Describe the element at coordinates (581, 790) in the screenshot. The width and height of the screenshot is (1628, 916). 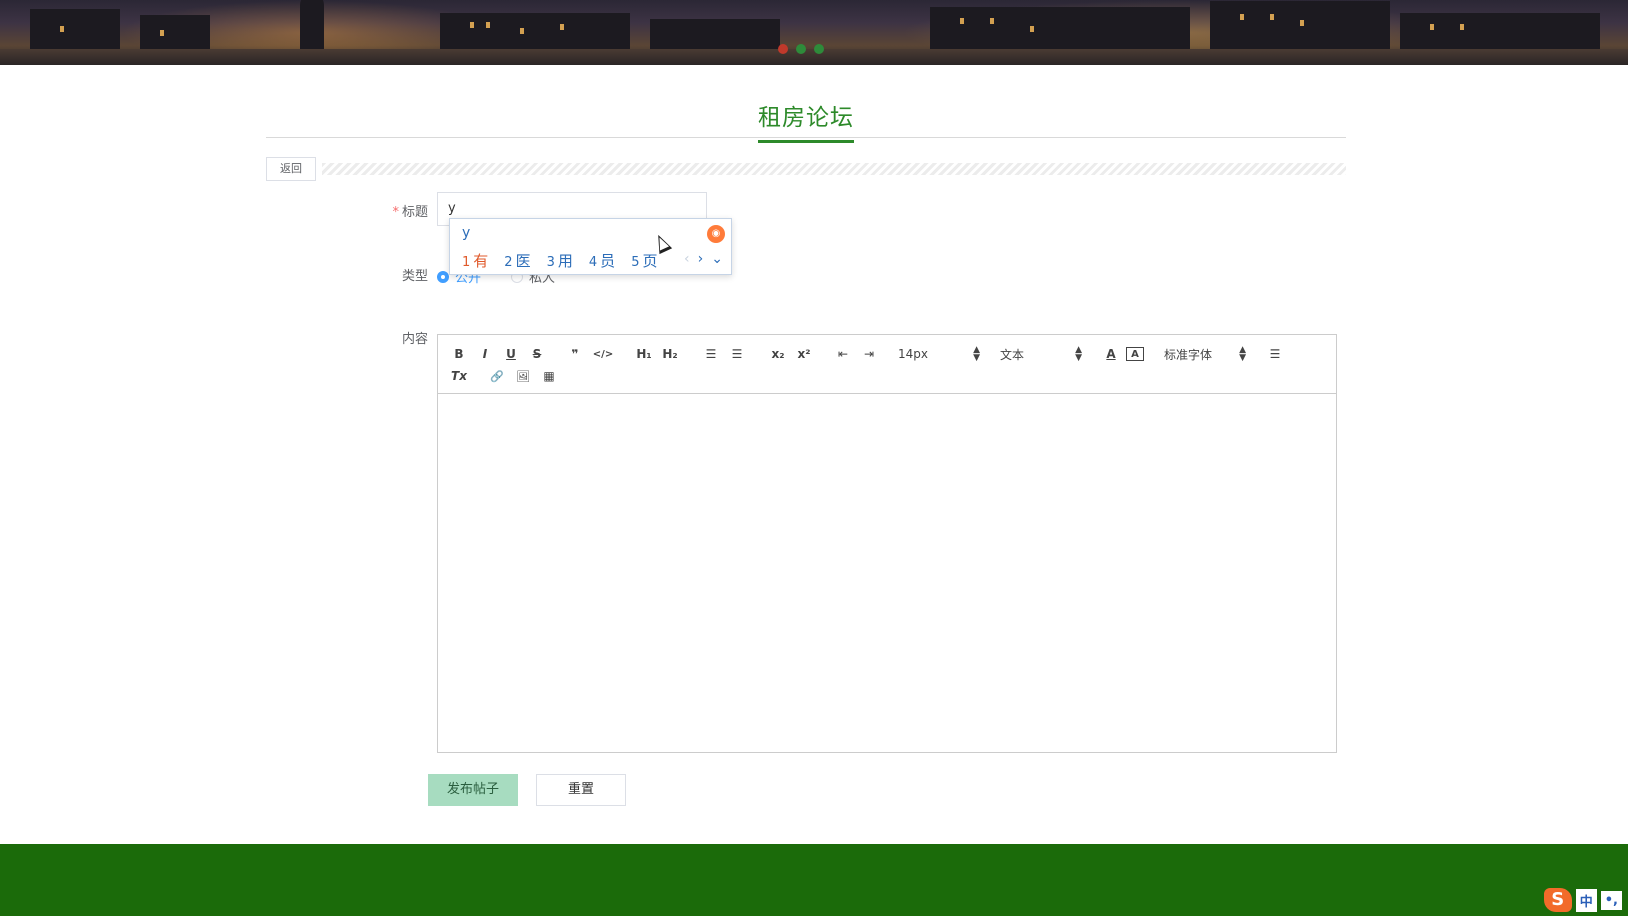
I see `reset-button: 重置` at that location.